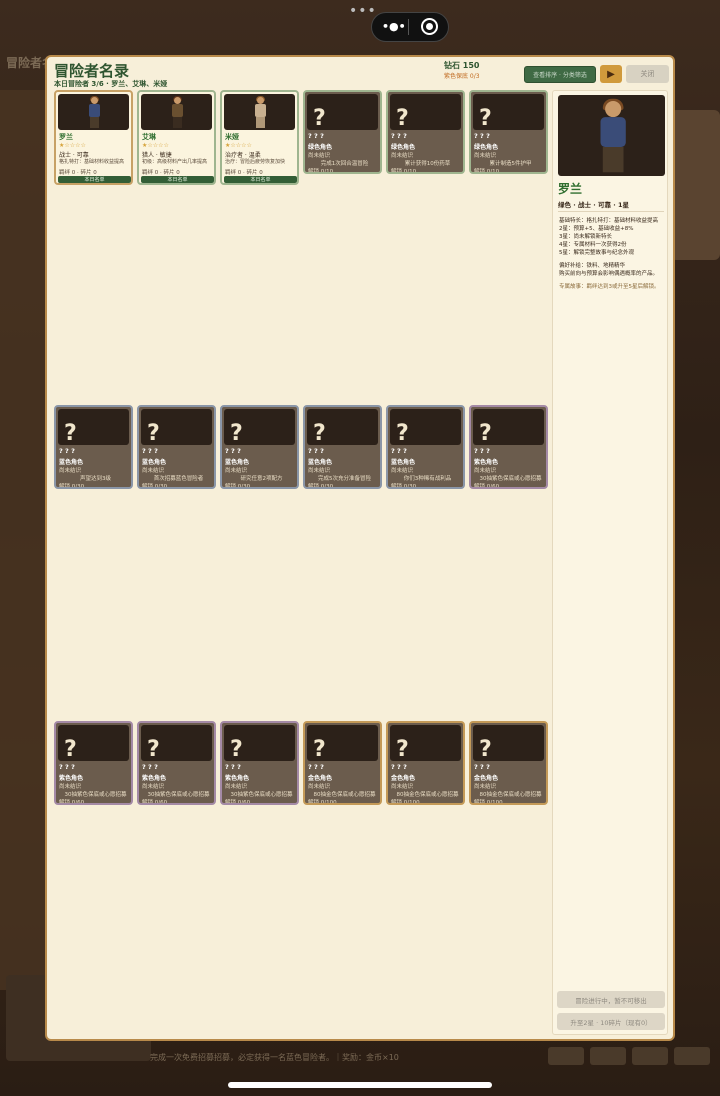 The width and height of the screenshot is (720, 1096). What do you see at coordinates (342, 132) in the screenshot?
I see `locked-adventurer-card: ? ? ? ? 绿色角色 尚未结识 完成1次回合温冒险 解锁 0/10` at bounding box center [342, 132].